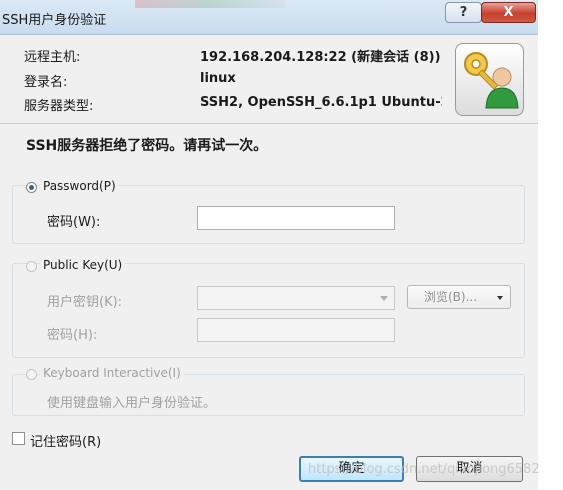  Describe the element at coordinates (18, 438) in the screenshot. I see `remember-checkbox` at that location.